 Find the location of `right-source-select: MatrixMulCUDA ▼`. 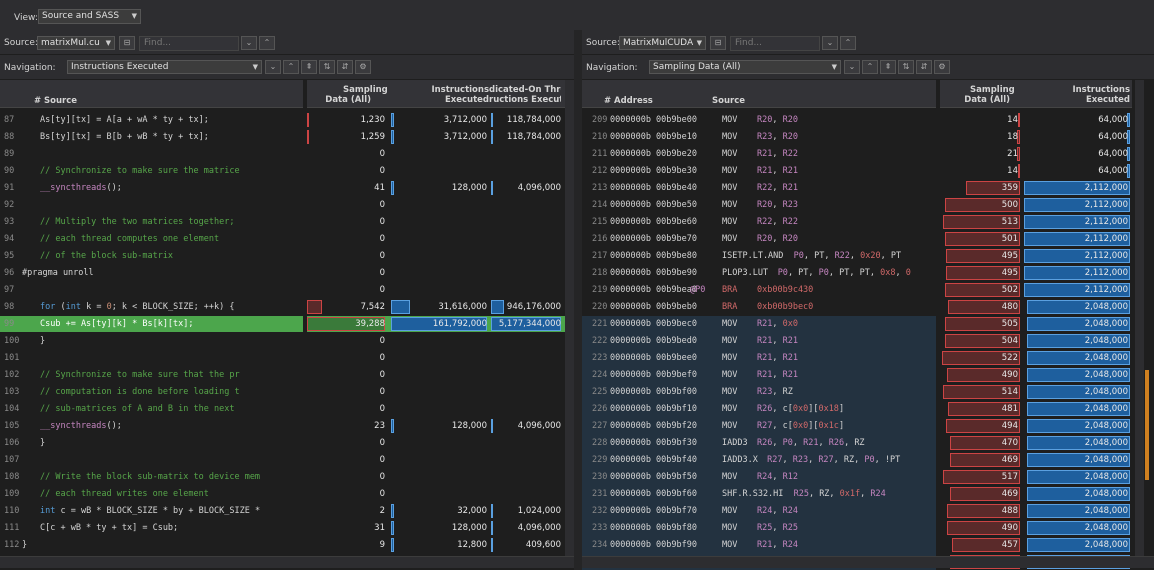

right-source-select: MatrixMulCUDA ▼ is located at coordinates (662, 43).